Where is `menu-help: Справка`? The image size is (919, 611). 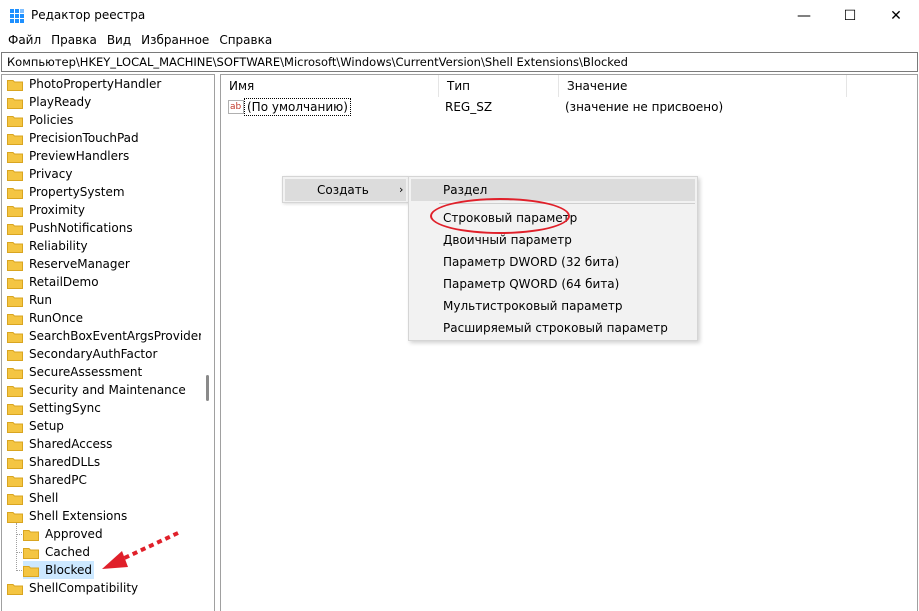
menu-help: Справка is located at coordinates (245, 41).